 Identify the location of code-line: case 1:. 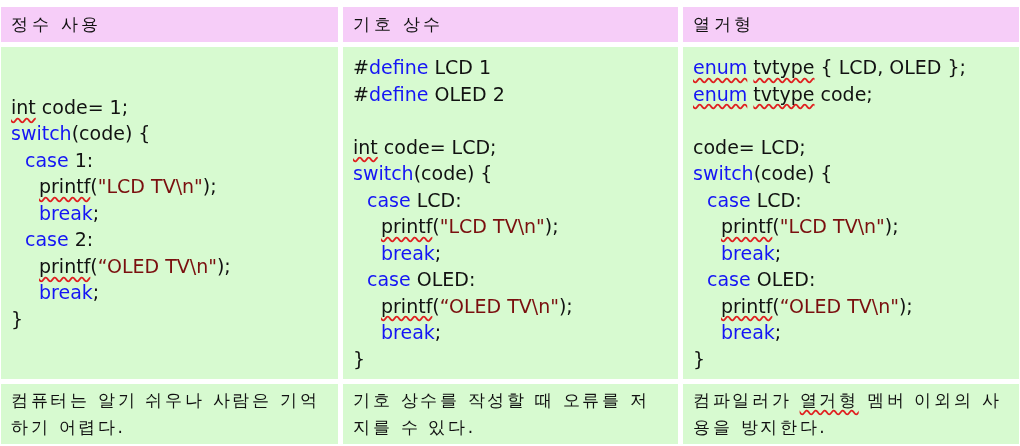
(59, 160).